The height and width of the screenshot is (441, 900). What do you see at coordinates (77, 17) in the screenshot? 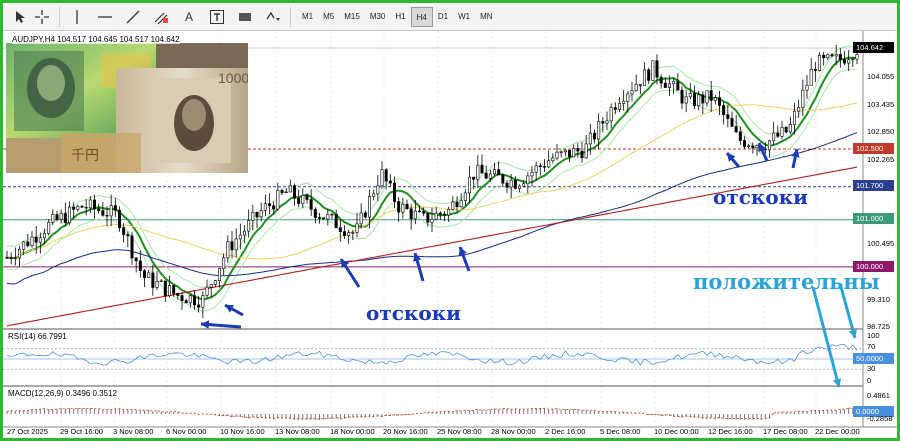
I see `vertical-line-icon` at bounding box center [77, 17].